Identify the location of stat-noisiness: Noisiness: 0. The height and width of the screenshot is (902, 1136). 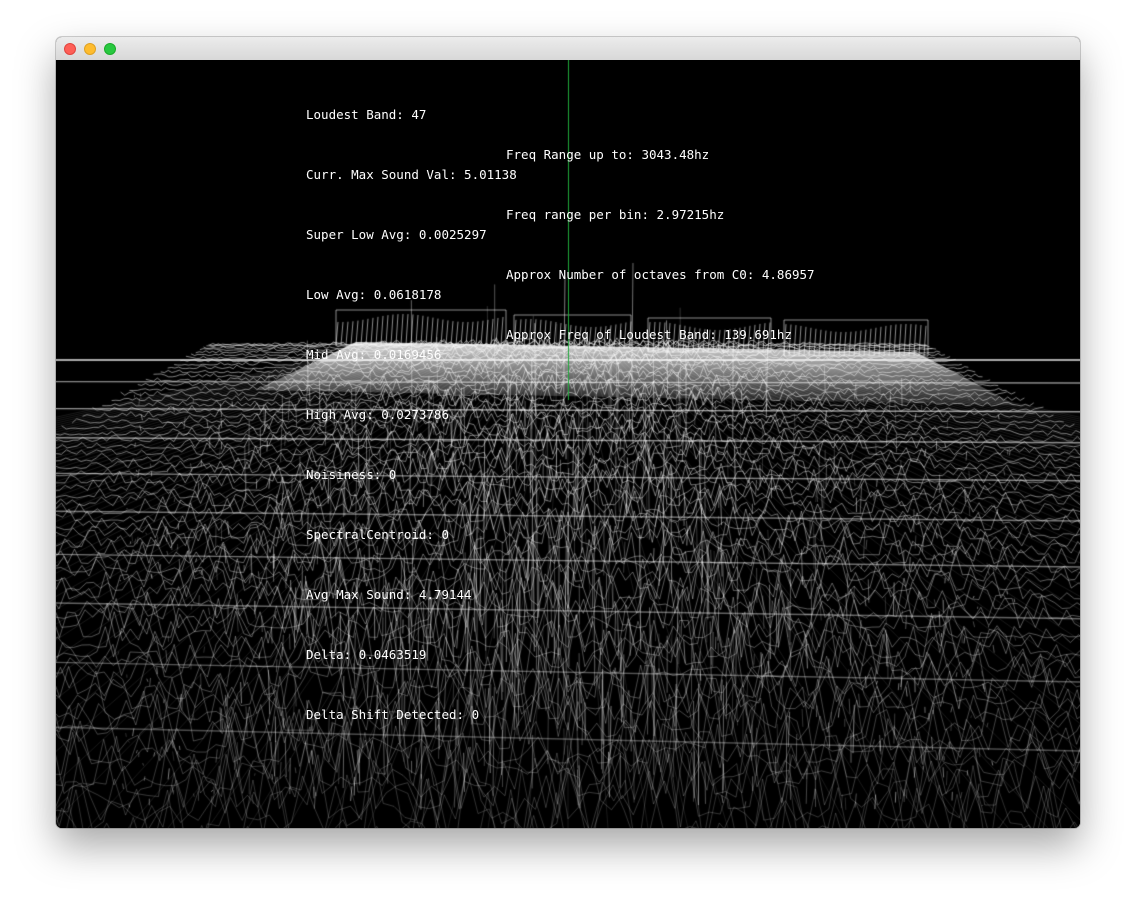
(351, 474).